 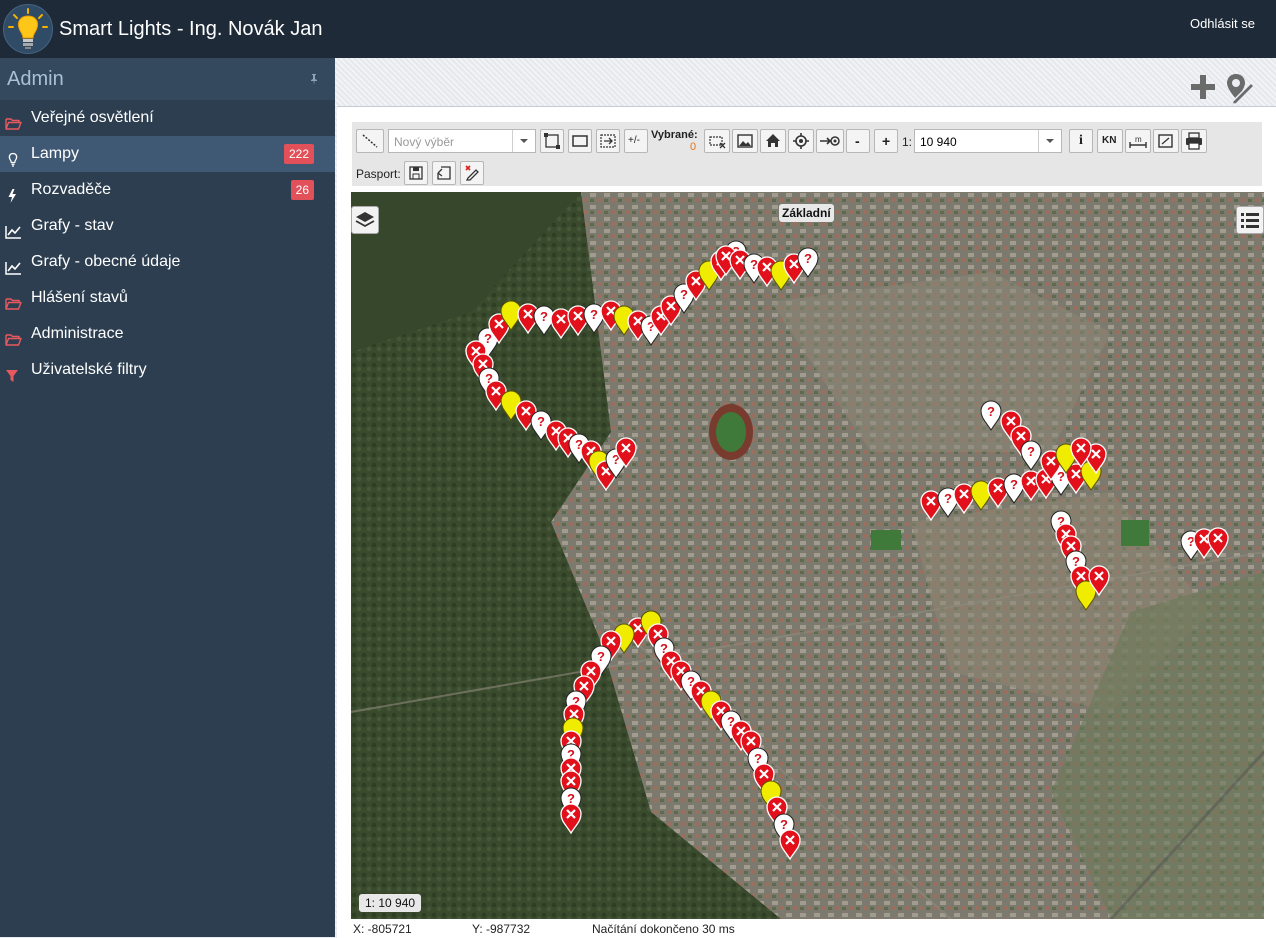 What do you see at coordinates (298, 154) in the screenshot?
I see `count-badge: 222` at bounding box center [298, 154].